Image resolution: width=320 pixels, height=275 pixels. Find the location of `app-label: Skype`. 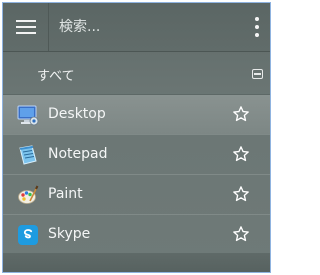

app-label: Skype is located at coordinates (69, 234).